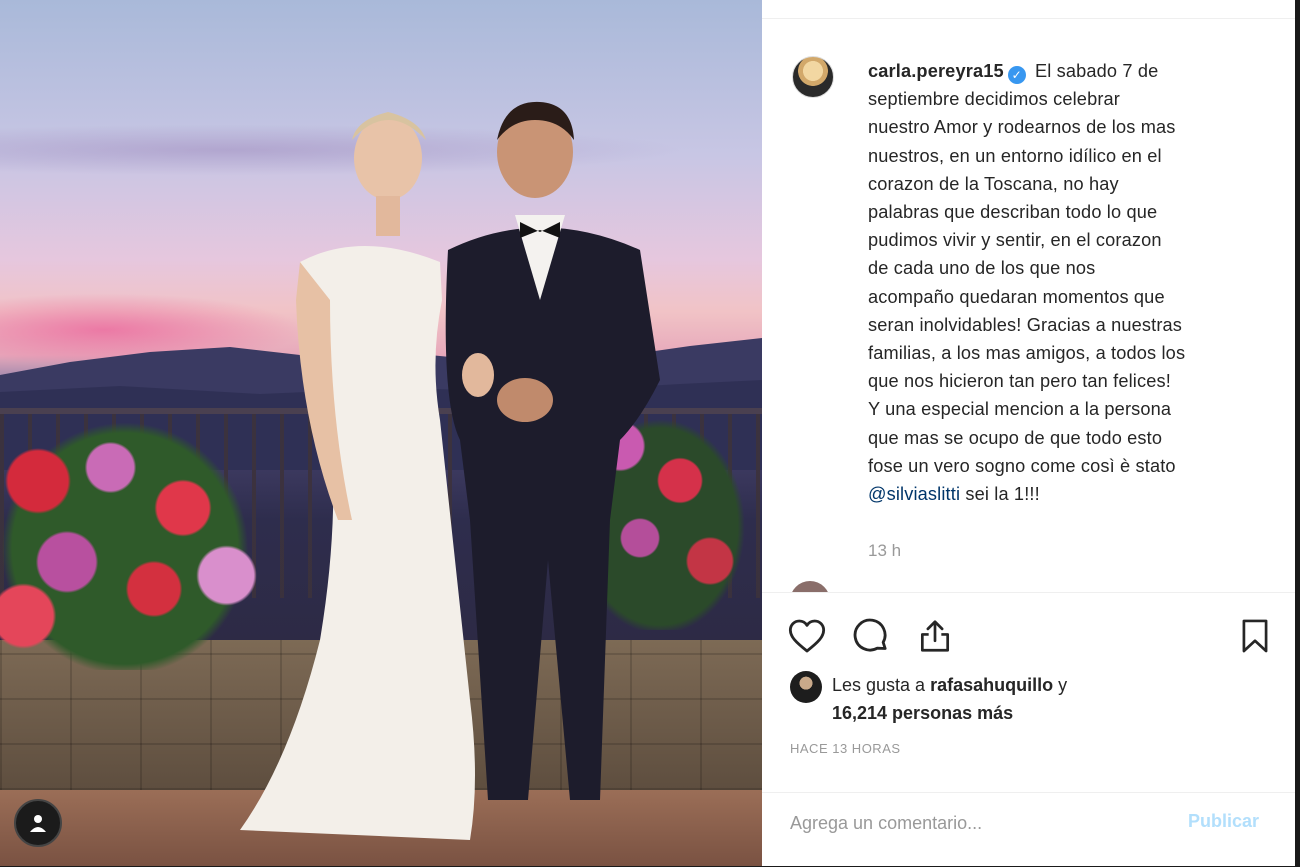  What do you see at coordinates (1060, 685) in the screenshot?
I see `likes-connector: y` at bounding box center [1060, 685].